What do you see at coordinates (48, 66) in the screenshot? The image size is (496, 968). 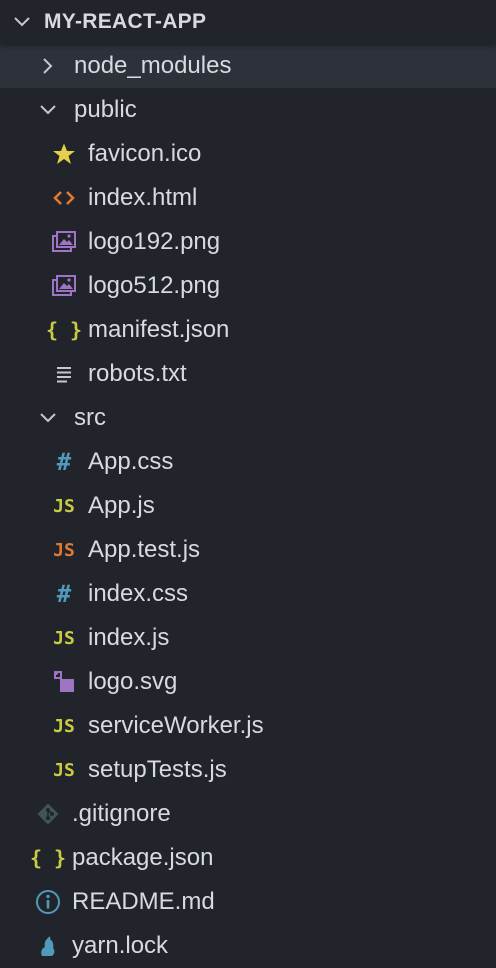 I see `chevron-right-icon` at bounding box center [48, 66].